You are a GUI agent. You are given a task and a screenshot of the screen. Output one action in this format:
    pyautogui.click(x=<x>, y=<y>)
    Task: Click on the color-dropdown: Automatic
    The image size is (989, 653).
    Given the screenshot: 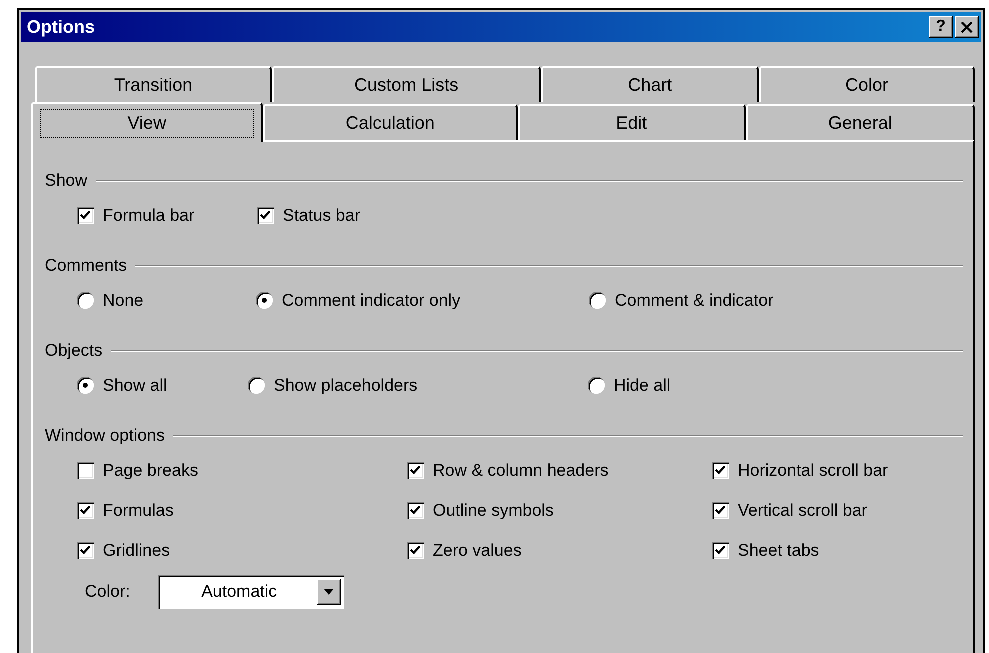 What is the action you would take?
    pyautogui.click(x=251, y=592)
    